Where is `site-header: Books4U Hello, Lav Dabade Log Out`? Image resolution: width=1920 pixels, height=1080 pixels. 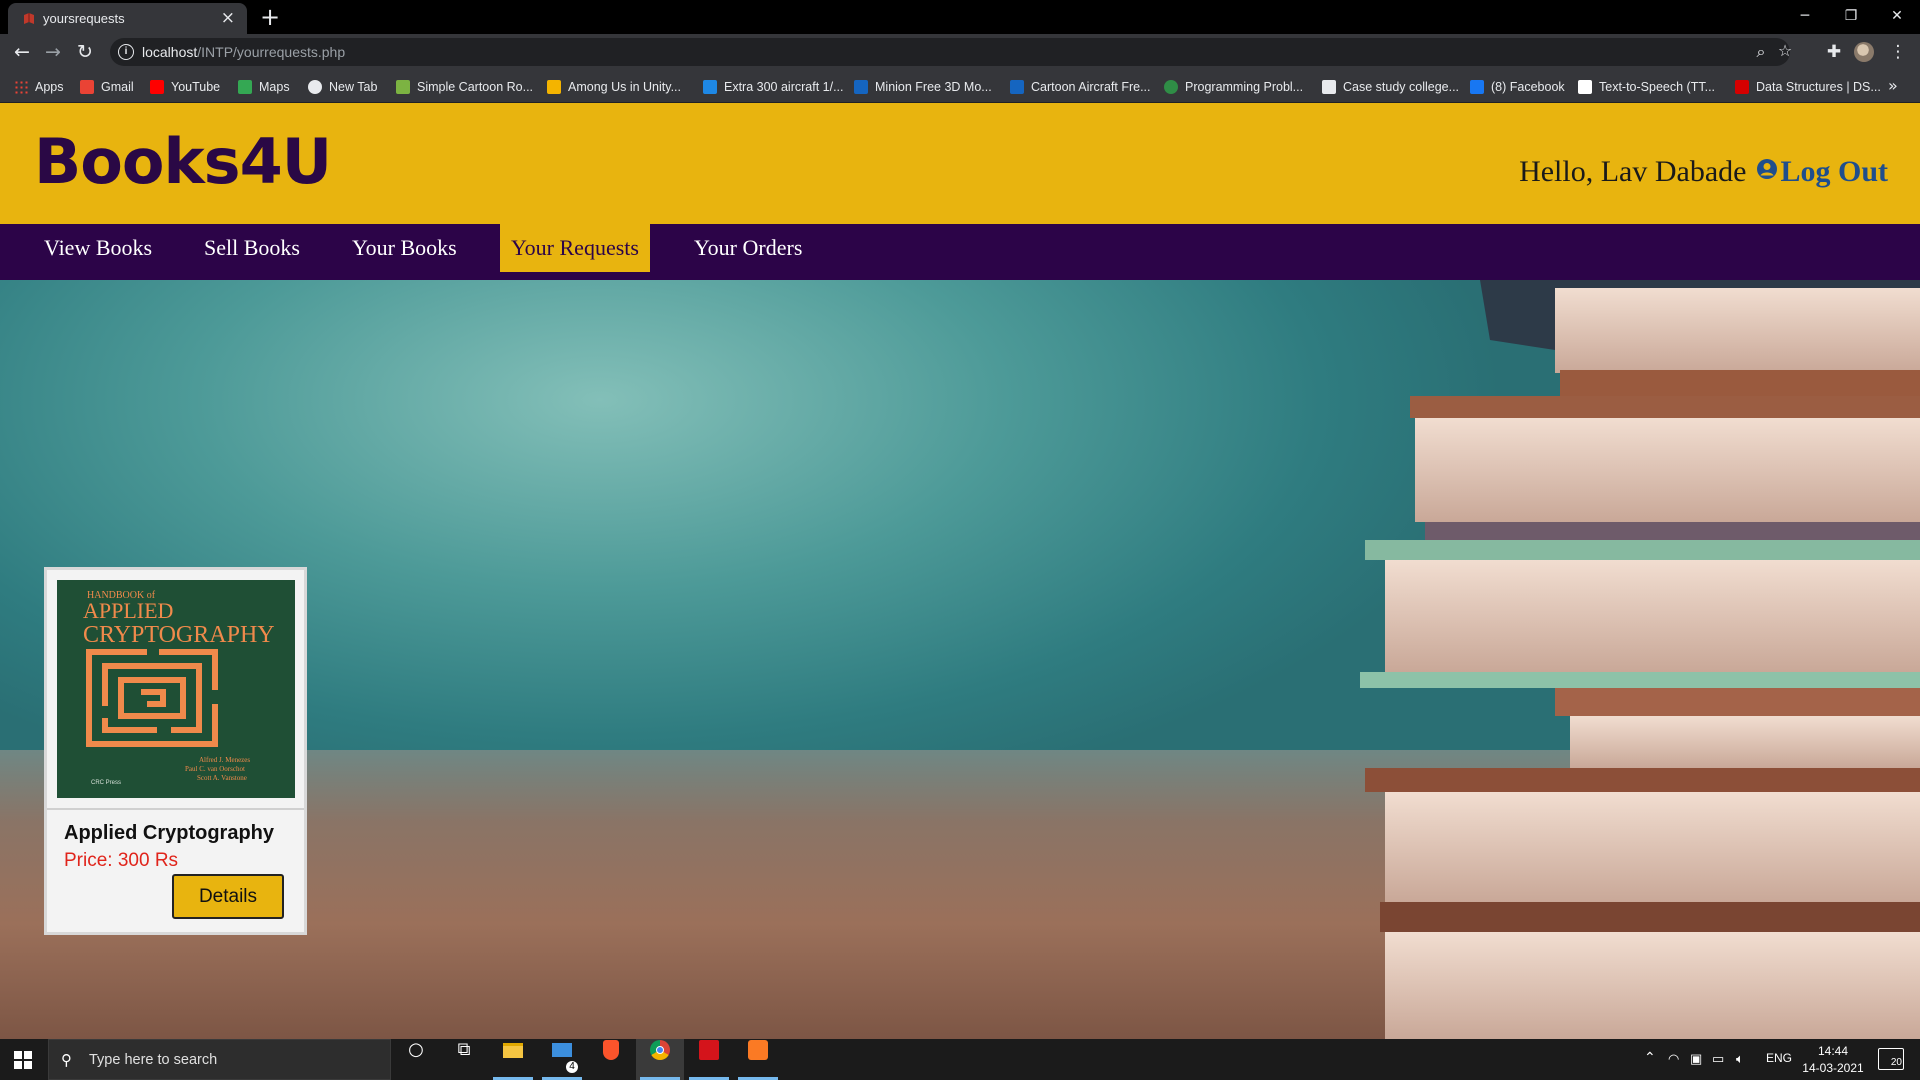 site-header: Books4U Hello, Lav Dabade Log Out is located at coordinates (960, 163).